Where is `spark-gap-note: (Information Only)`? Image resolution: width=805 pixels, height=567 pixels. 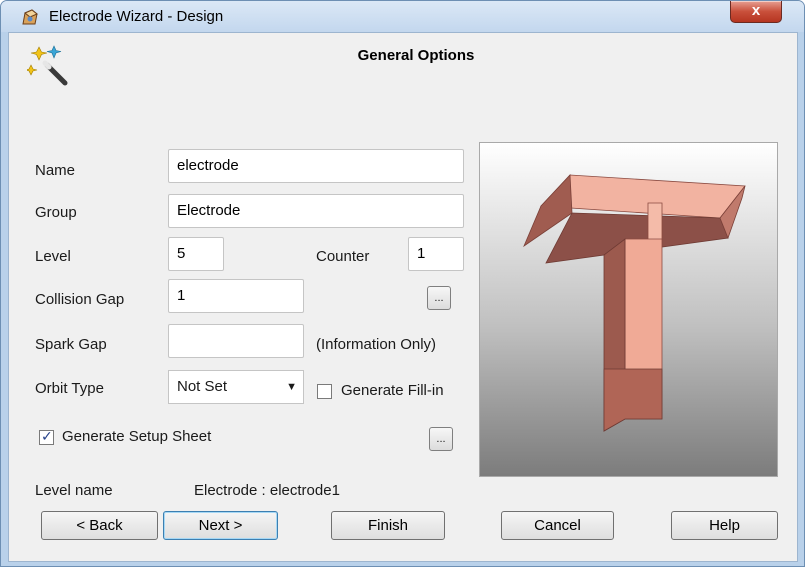 spark-gap-note: (Information Only) is located at coordinates (376, 344).